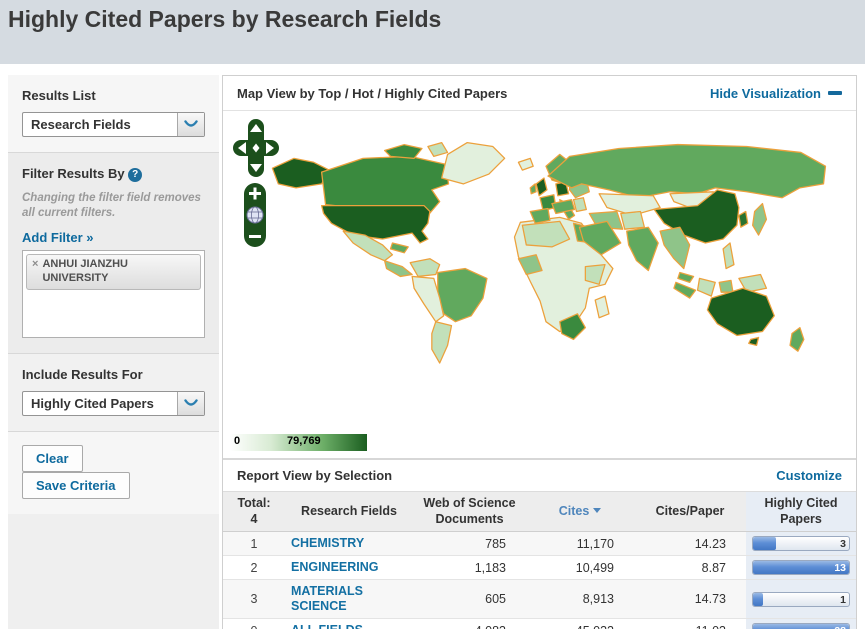 The width and height of the screenshot is (865, 629). What do you see at coordinates (469, 568) in the screenshot?
I see `docs-cell: 1,183` at bounding box center [469, 568].